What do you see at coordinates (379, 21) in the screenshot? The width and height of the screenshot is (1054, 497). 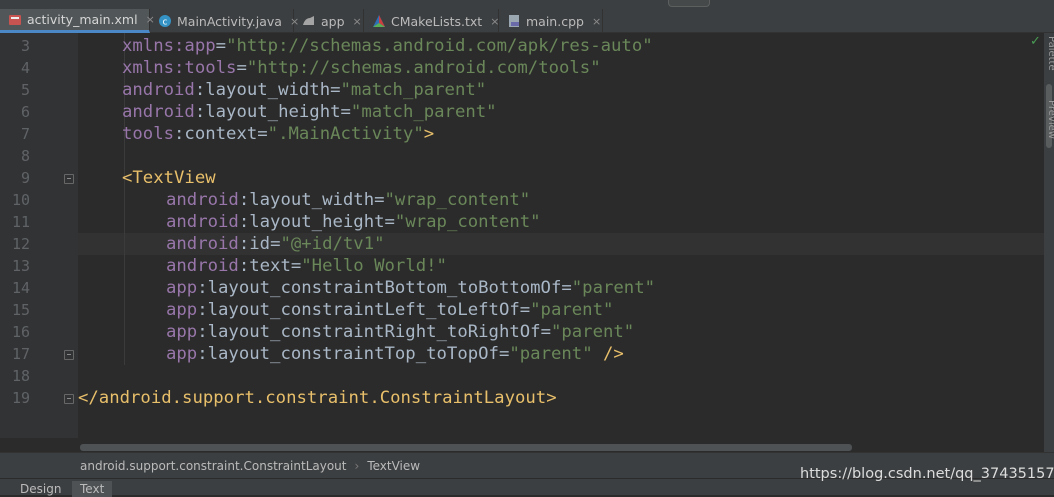 I see `cmake-icon` at bounding box center [379, 21].